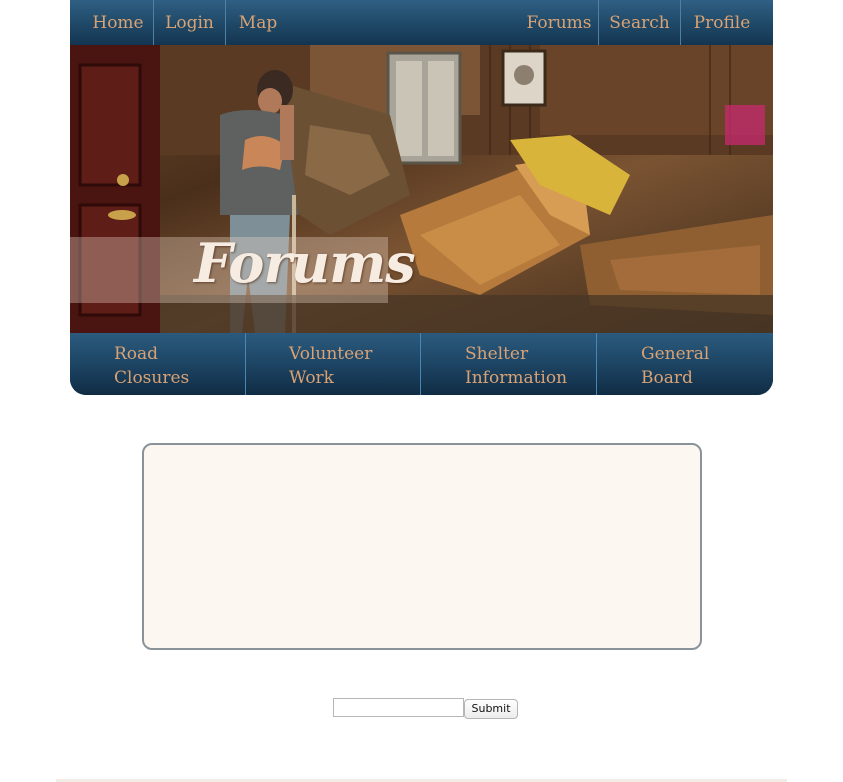 The width and height of the screenshot is (843, 782). What do you see at coordinates (152, 378) in the screenshot?
I see `category-label-line2: Closures` at bounding box center [152, 378].